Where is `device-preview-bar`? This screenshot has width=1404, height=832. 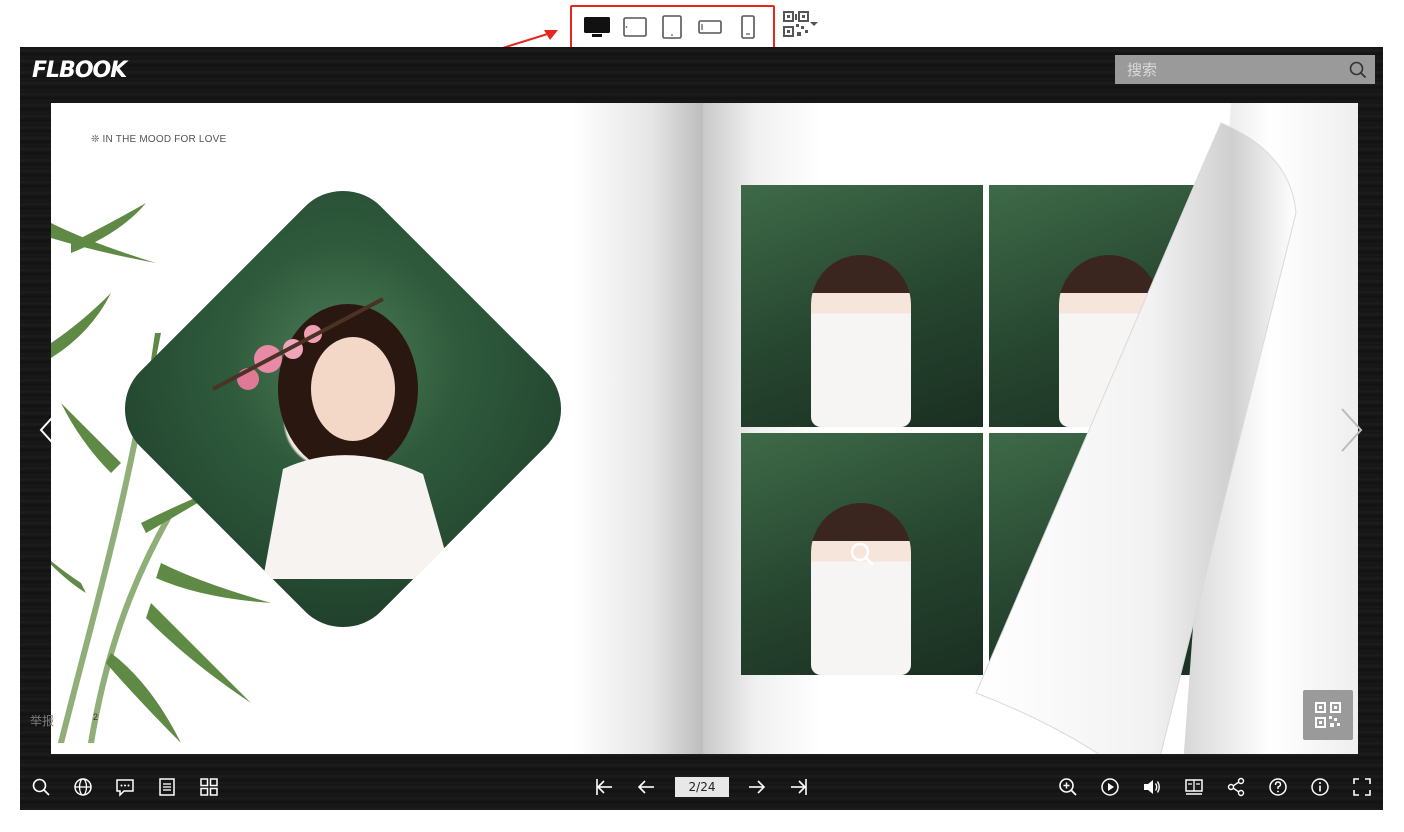 device-preview-bar is located at coordinates (672, 27).